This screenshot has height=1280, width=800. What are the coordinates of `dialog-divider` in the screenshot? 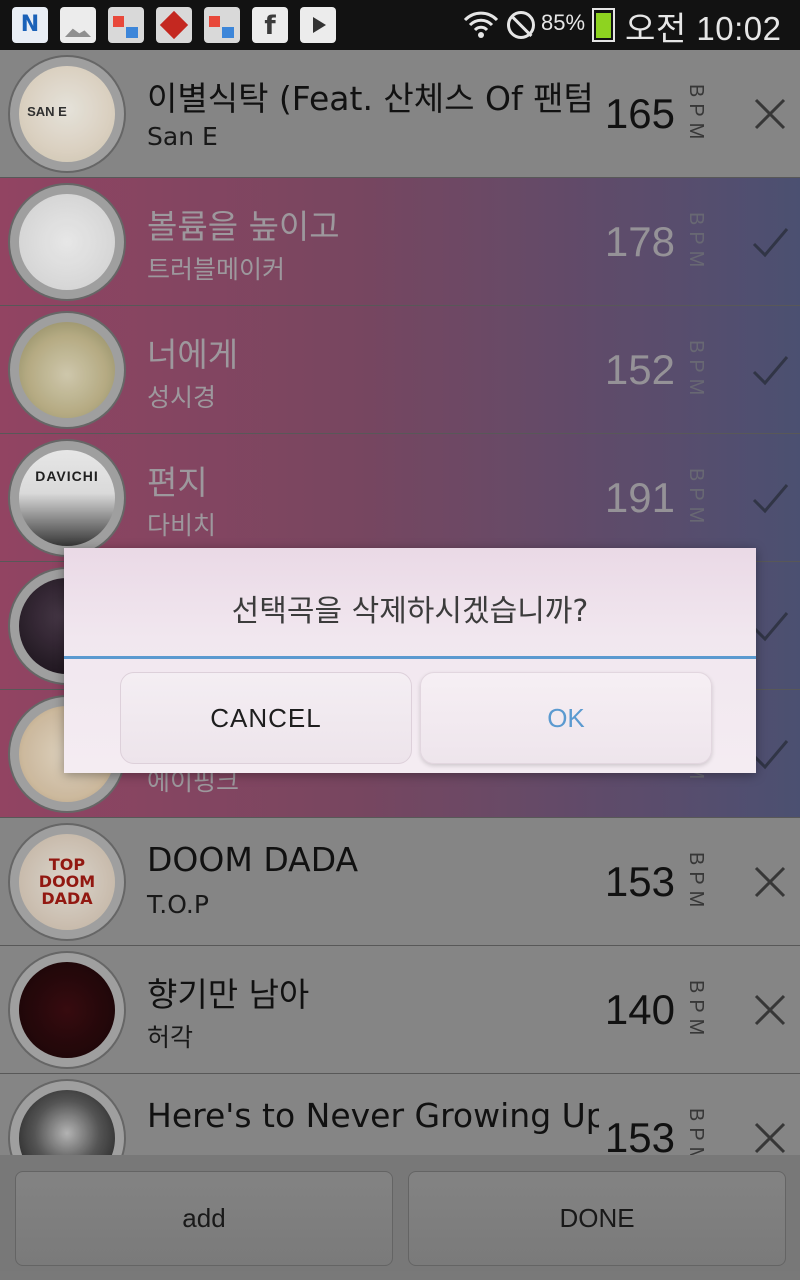 It's located at (410, 657).